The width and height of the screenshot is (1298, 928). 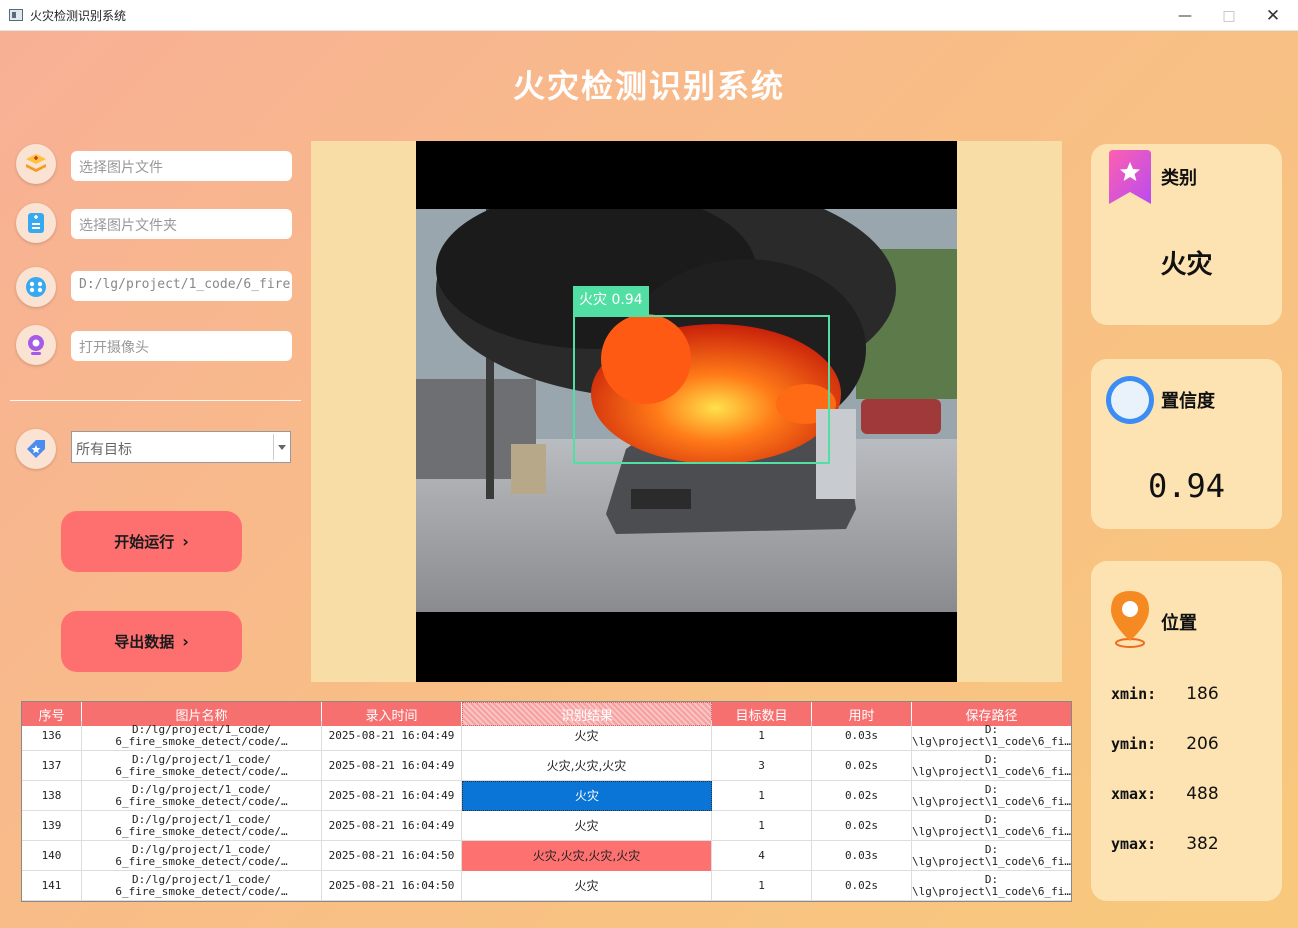 What do you see at coordinates (1186, 444) in the screenshot?
I see `confidence-card: 置信度 0.94` at bounding box center [1186, 444].